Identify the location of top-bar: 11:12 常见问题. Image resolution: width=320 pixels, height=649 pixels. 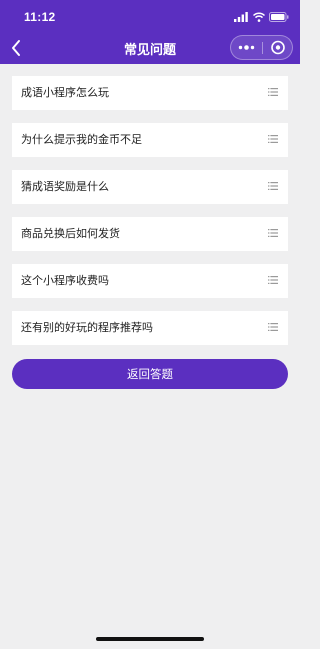
(150, 32).